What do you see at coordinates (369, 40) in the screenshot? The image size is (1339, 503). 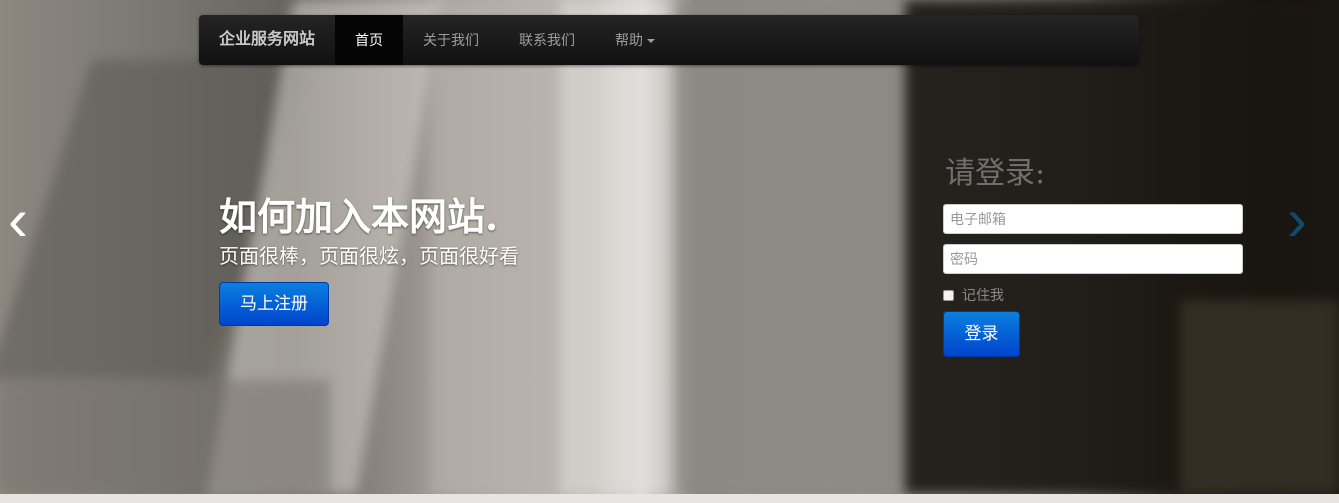 I see `nav-item-home: 首页` at bounding box center [369, 40].